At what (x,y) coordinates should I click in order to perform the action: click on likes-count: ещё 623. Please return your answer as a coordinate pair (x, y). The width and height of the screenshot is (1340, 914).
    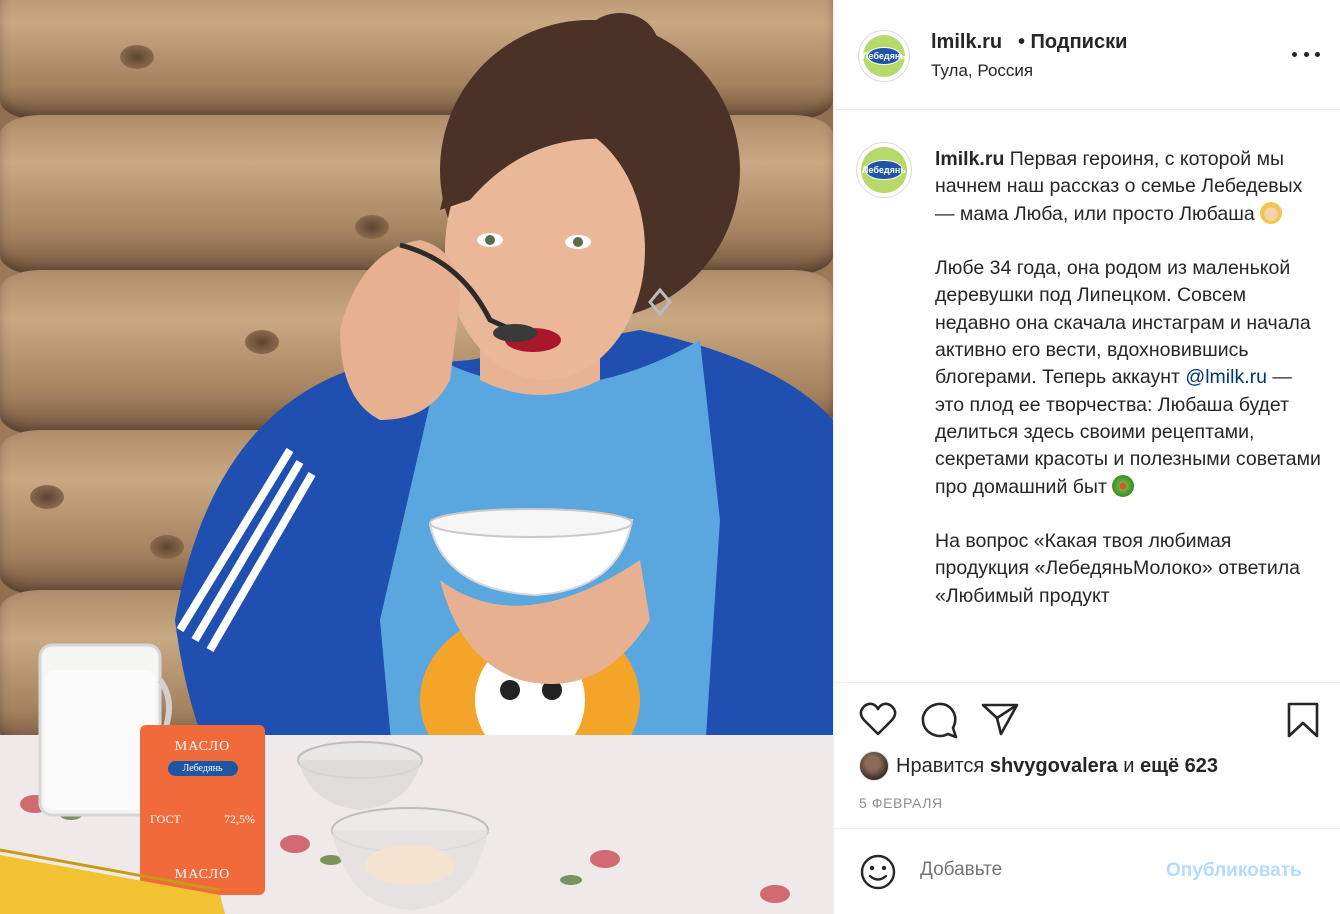
    Looking at the image, I should click on (1179, 766).